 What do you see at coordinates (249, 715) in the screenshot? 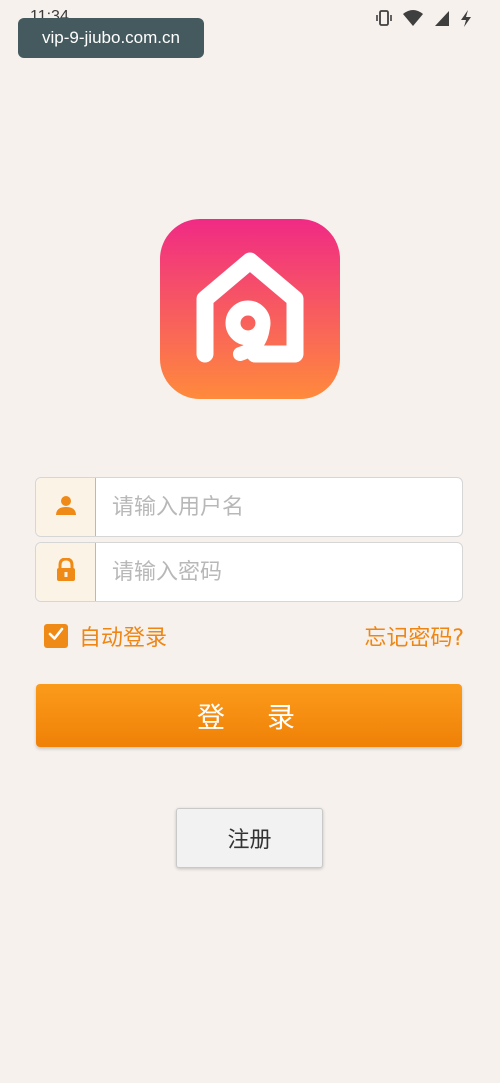
I see `login-button: 登录` at bounding box center [249, 715].